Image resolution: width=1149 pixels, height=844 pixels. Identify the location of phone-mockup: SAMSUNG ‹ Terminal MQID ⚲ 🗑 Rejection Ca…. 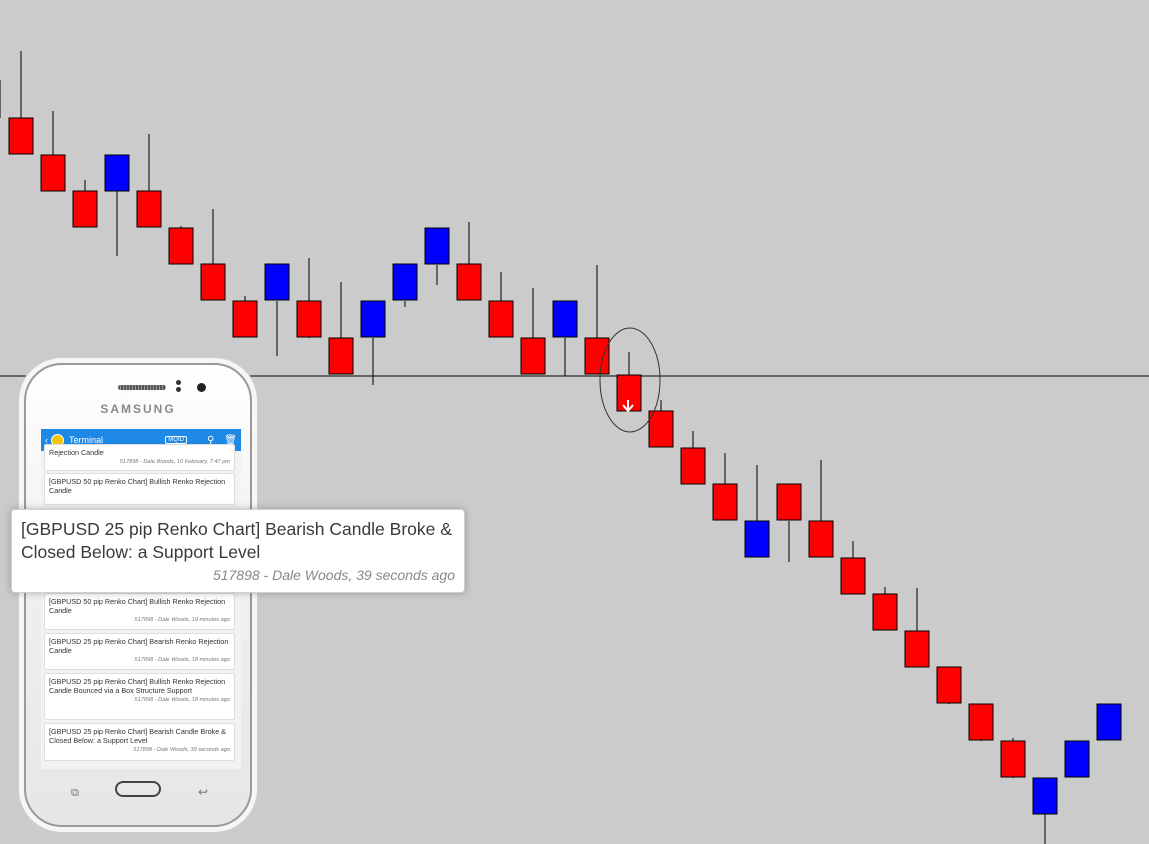
(138, 595).